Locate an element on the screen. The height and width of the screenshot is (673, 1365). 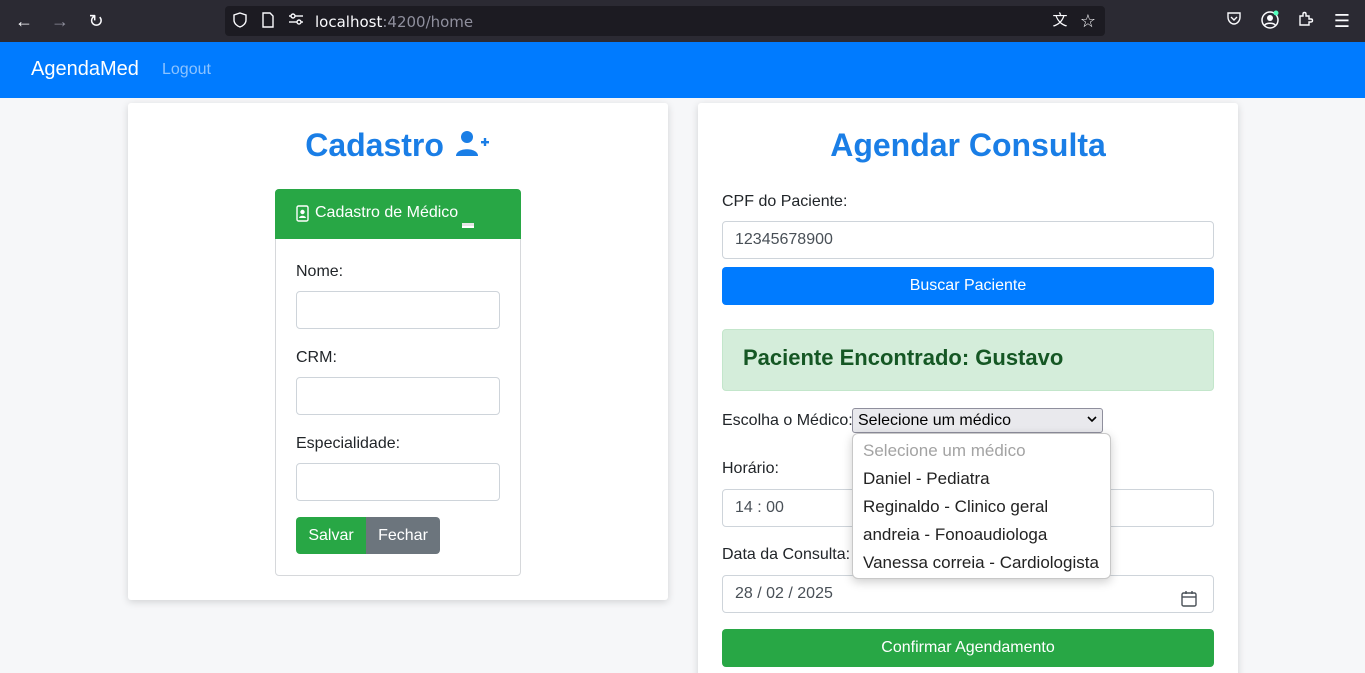
fechar-button: Fechar is located at coordinates (403, 535).